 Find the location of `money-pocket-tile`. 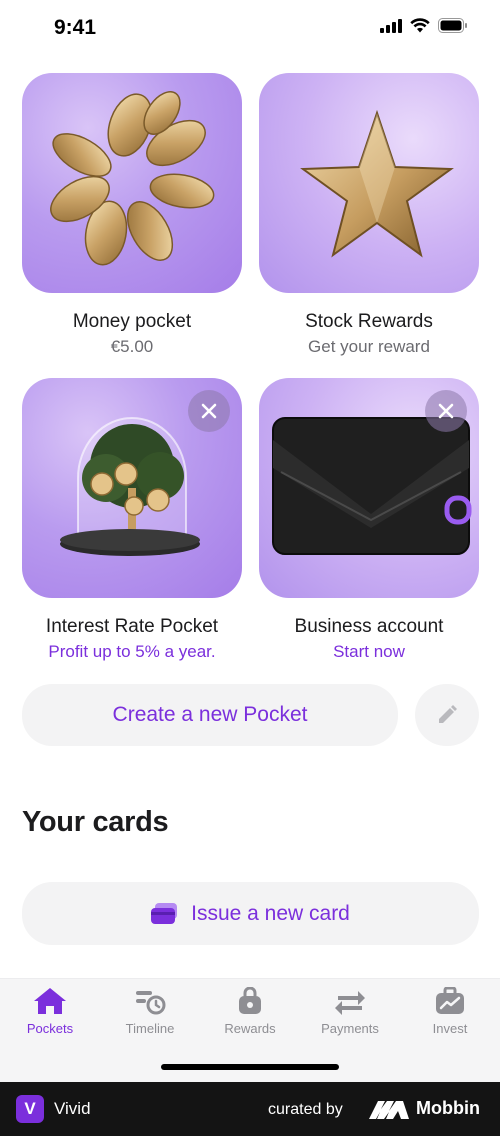

money-pocket-tile is located at coordinates (132, 183).